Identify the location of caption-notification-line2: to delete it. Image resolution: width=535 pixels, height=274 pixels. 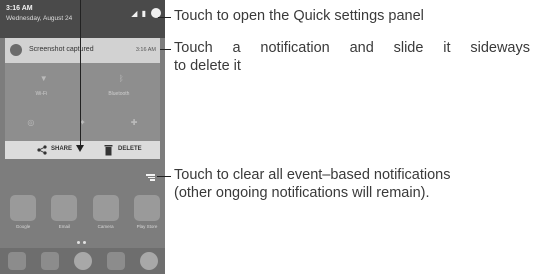
(207, 65).